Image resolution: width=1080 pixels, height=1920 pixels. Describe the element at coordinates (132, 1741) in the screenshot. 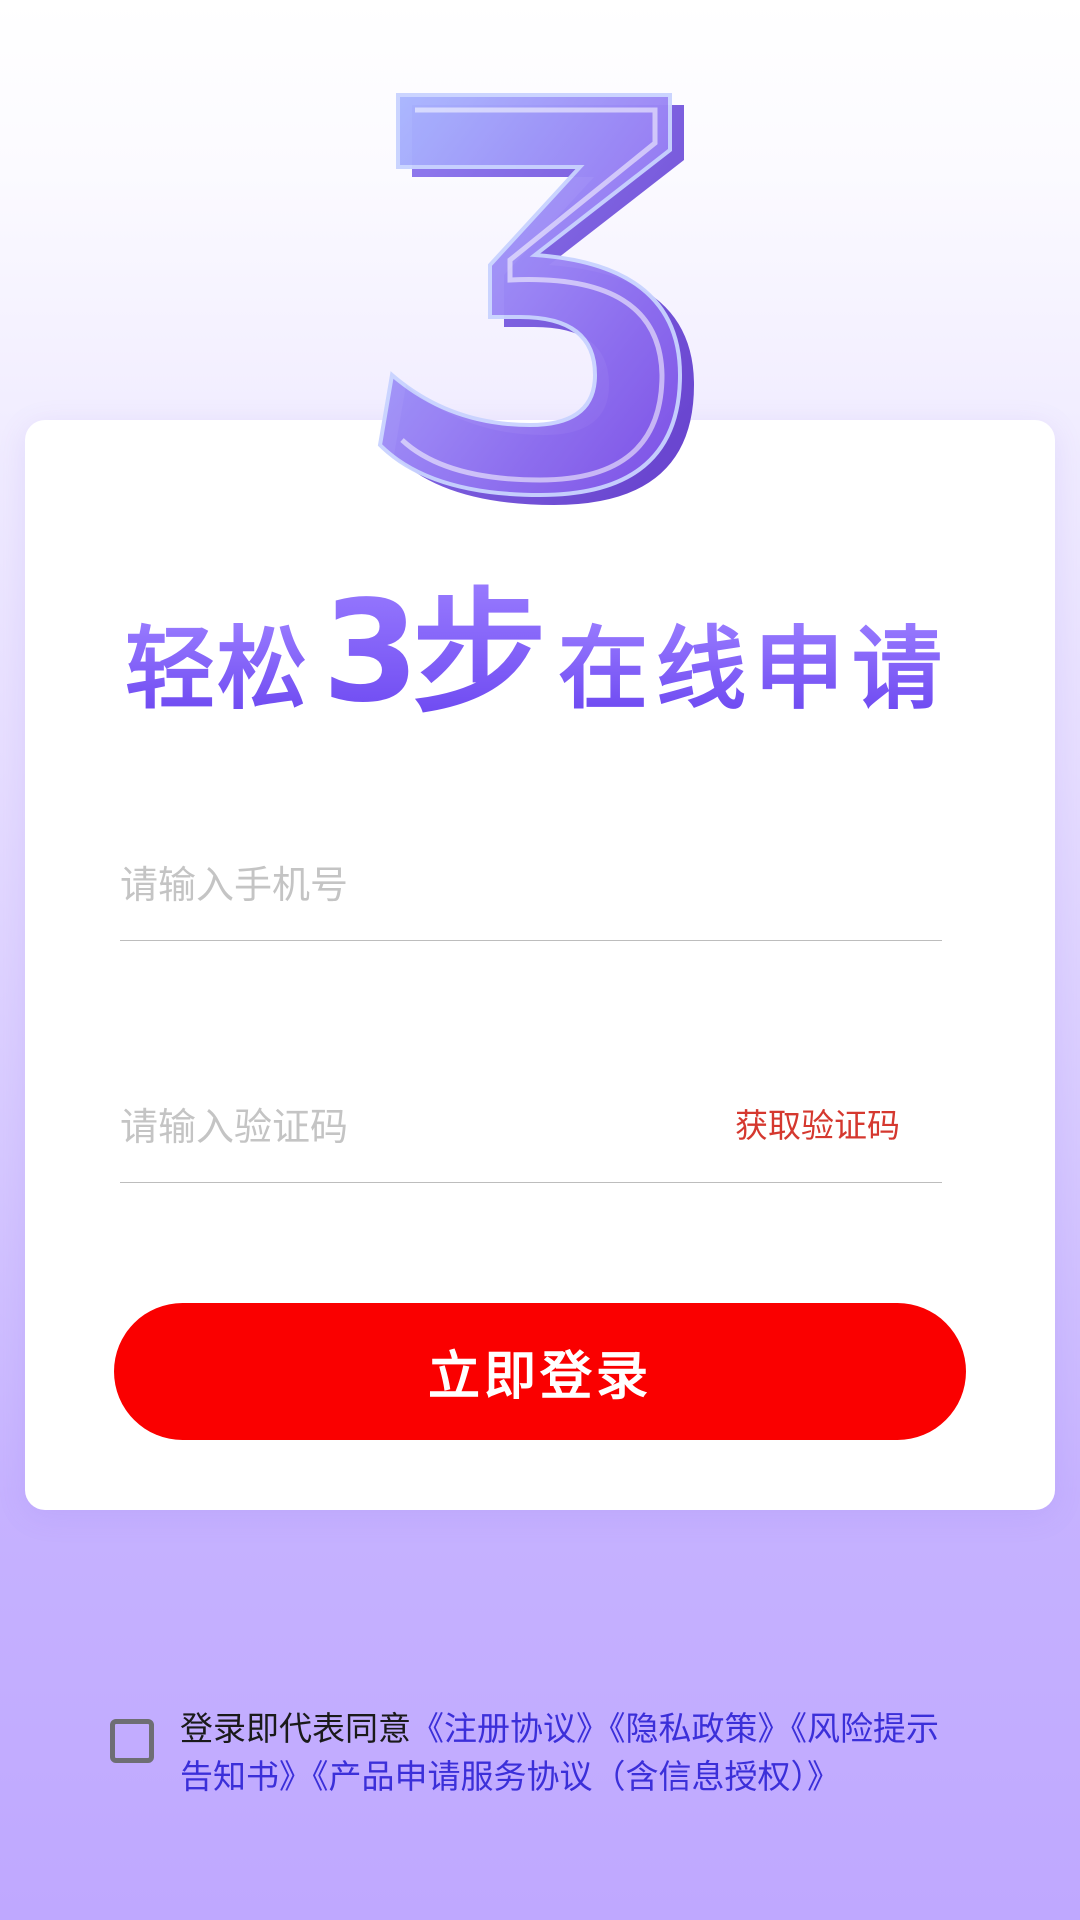

I see `agreement-checkbox` at that location.